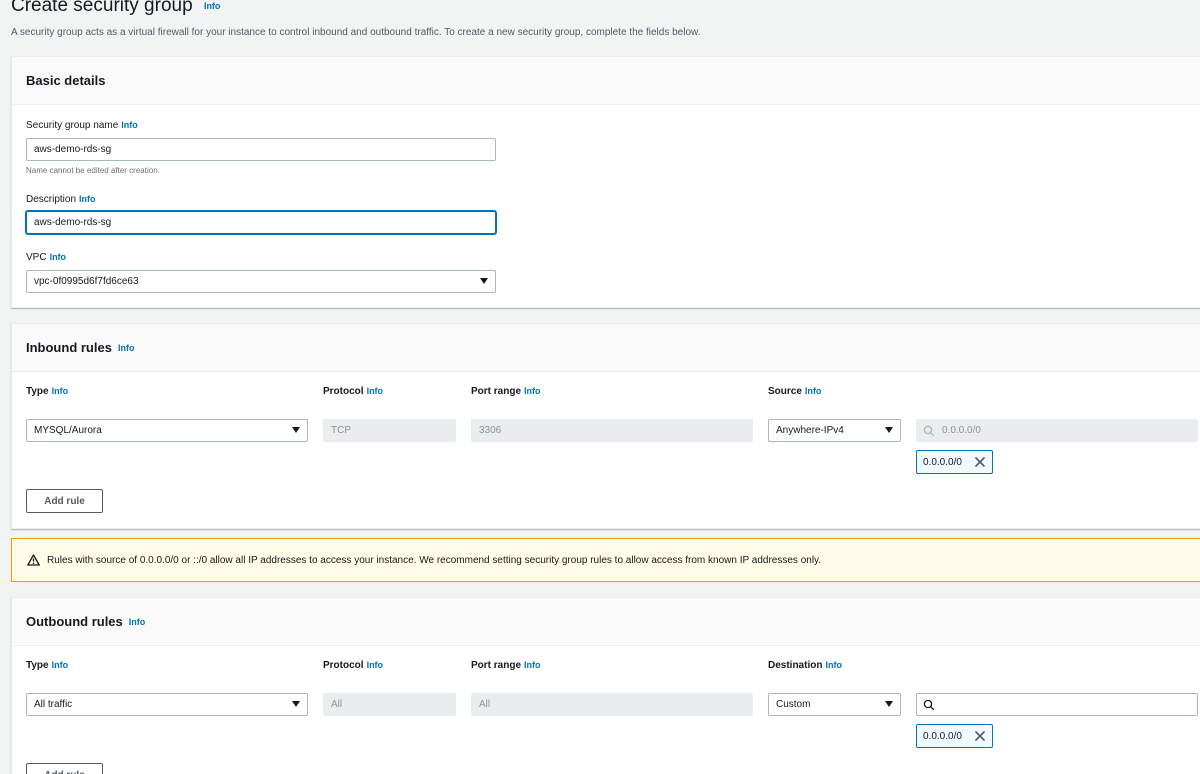  What do you see at coordinates (167, 704) in the screenshot?
I see `outbound-type-select: All traffic` at bounding box center [167, 704].